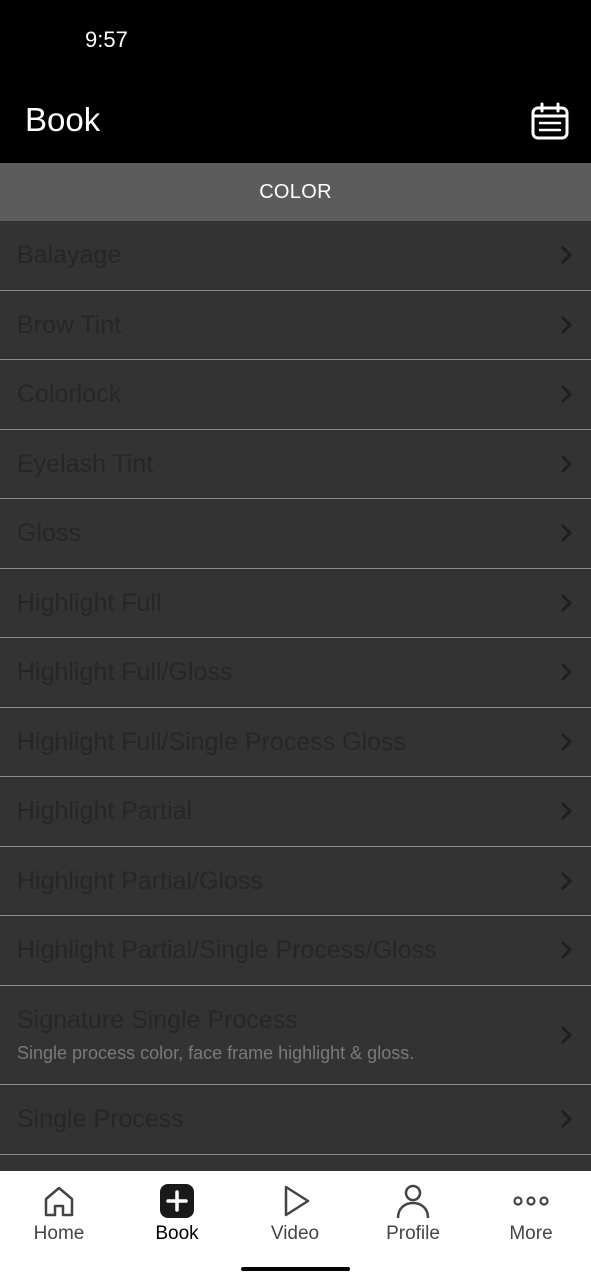 Image resolution: width=591 pixels, height=1280 pixels. What do you see at coordinates (295, 325) in the screenshot?
I see `service-item: Brow Tint` at bounding box center [295, 325].